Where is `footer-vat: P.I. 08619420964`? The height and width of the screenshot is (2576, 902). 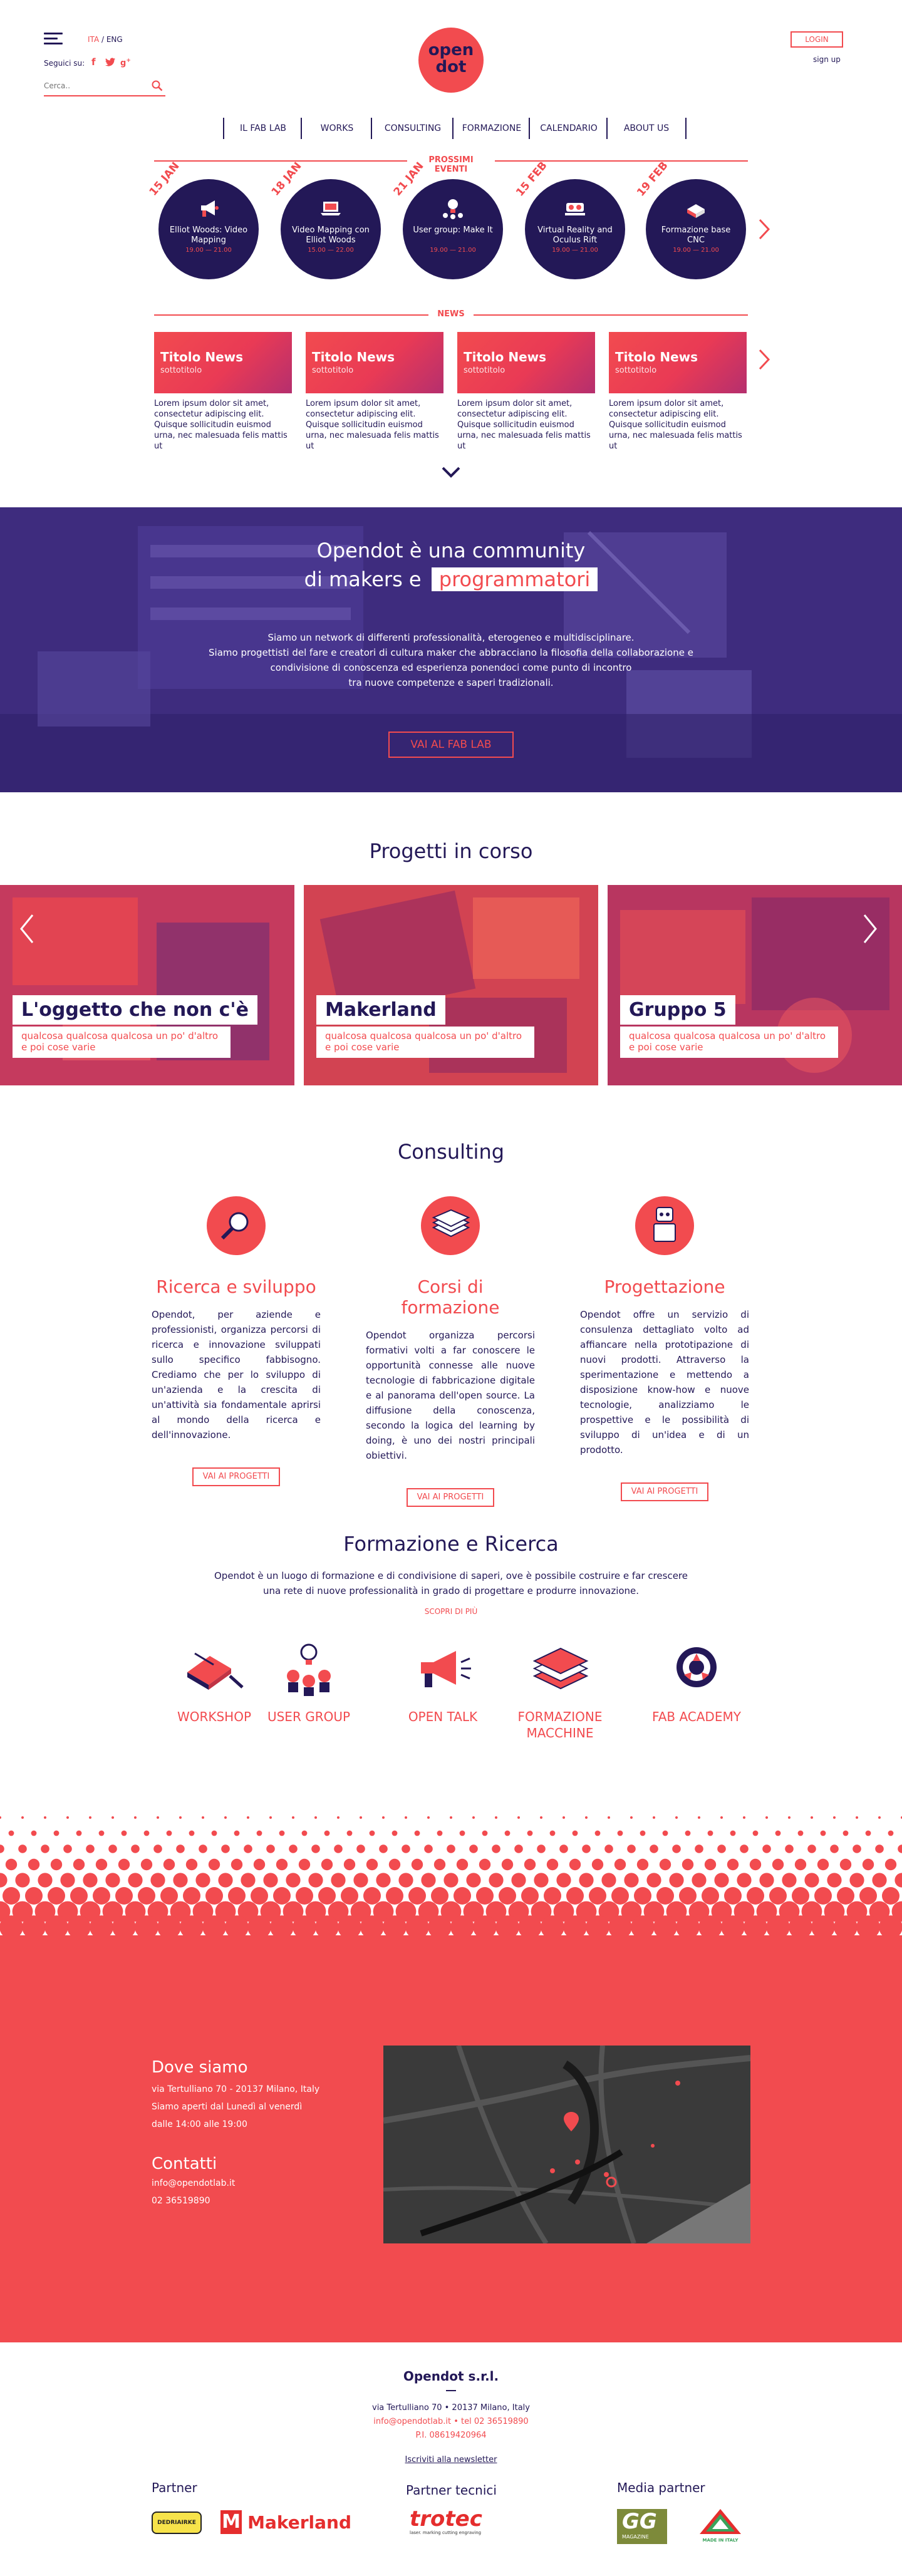 footer-vat: P.I. 08619420964 is located at coordinates (451, 2435).